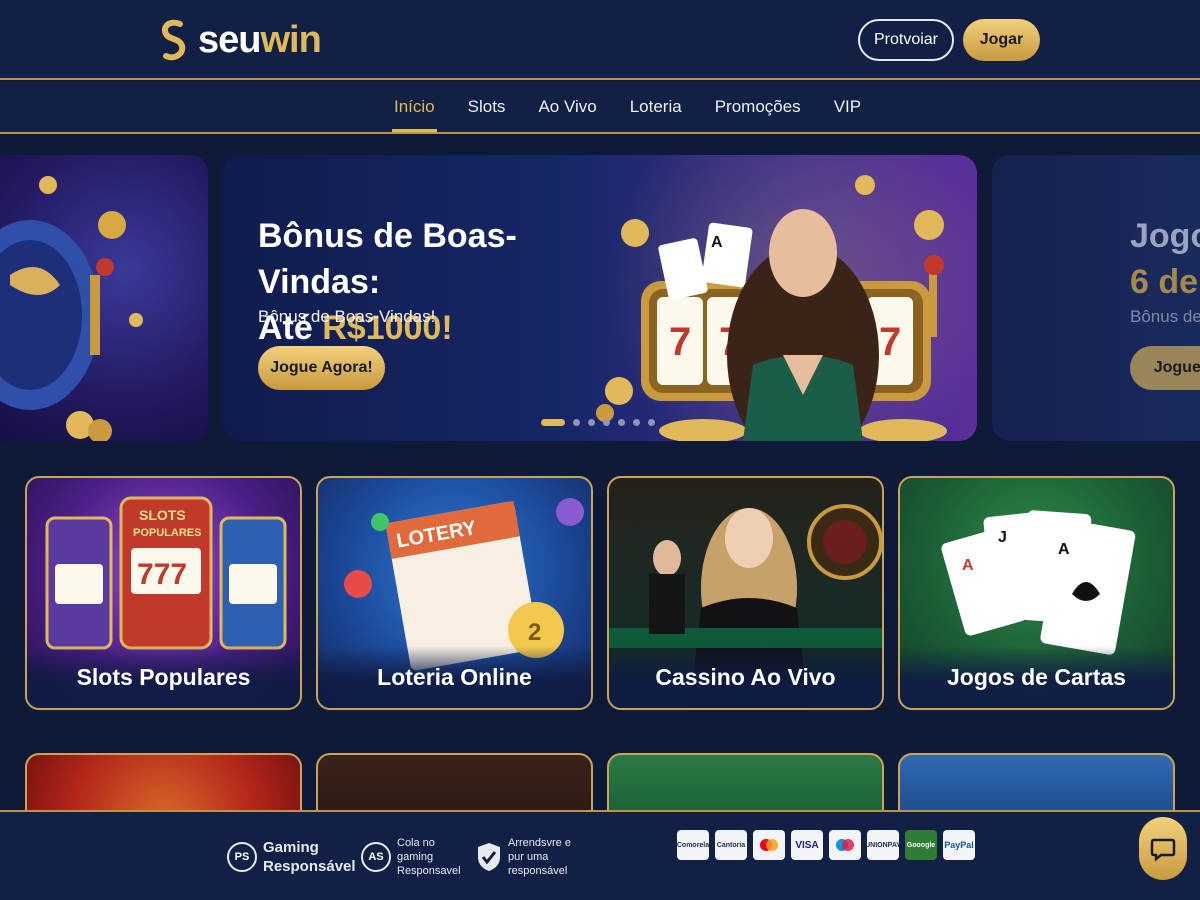 This screenshot has height=900, width=1200. Describe the element at coordinates (229, 39) in the screenshot. I see `logo-prefix: seu` at that location.